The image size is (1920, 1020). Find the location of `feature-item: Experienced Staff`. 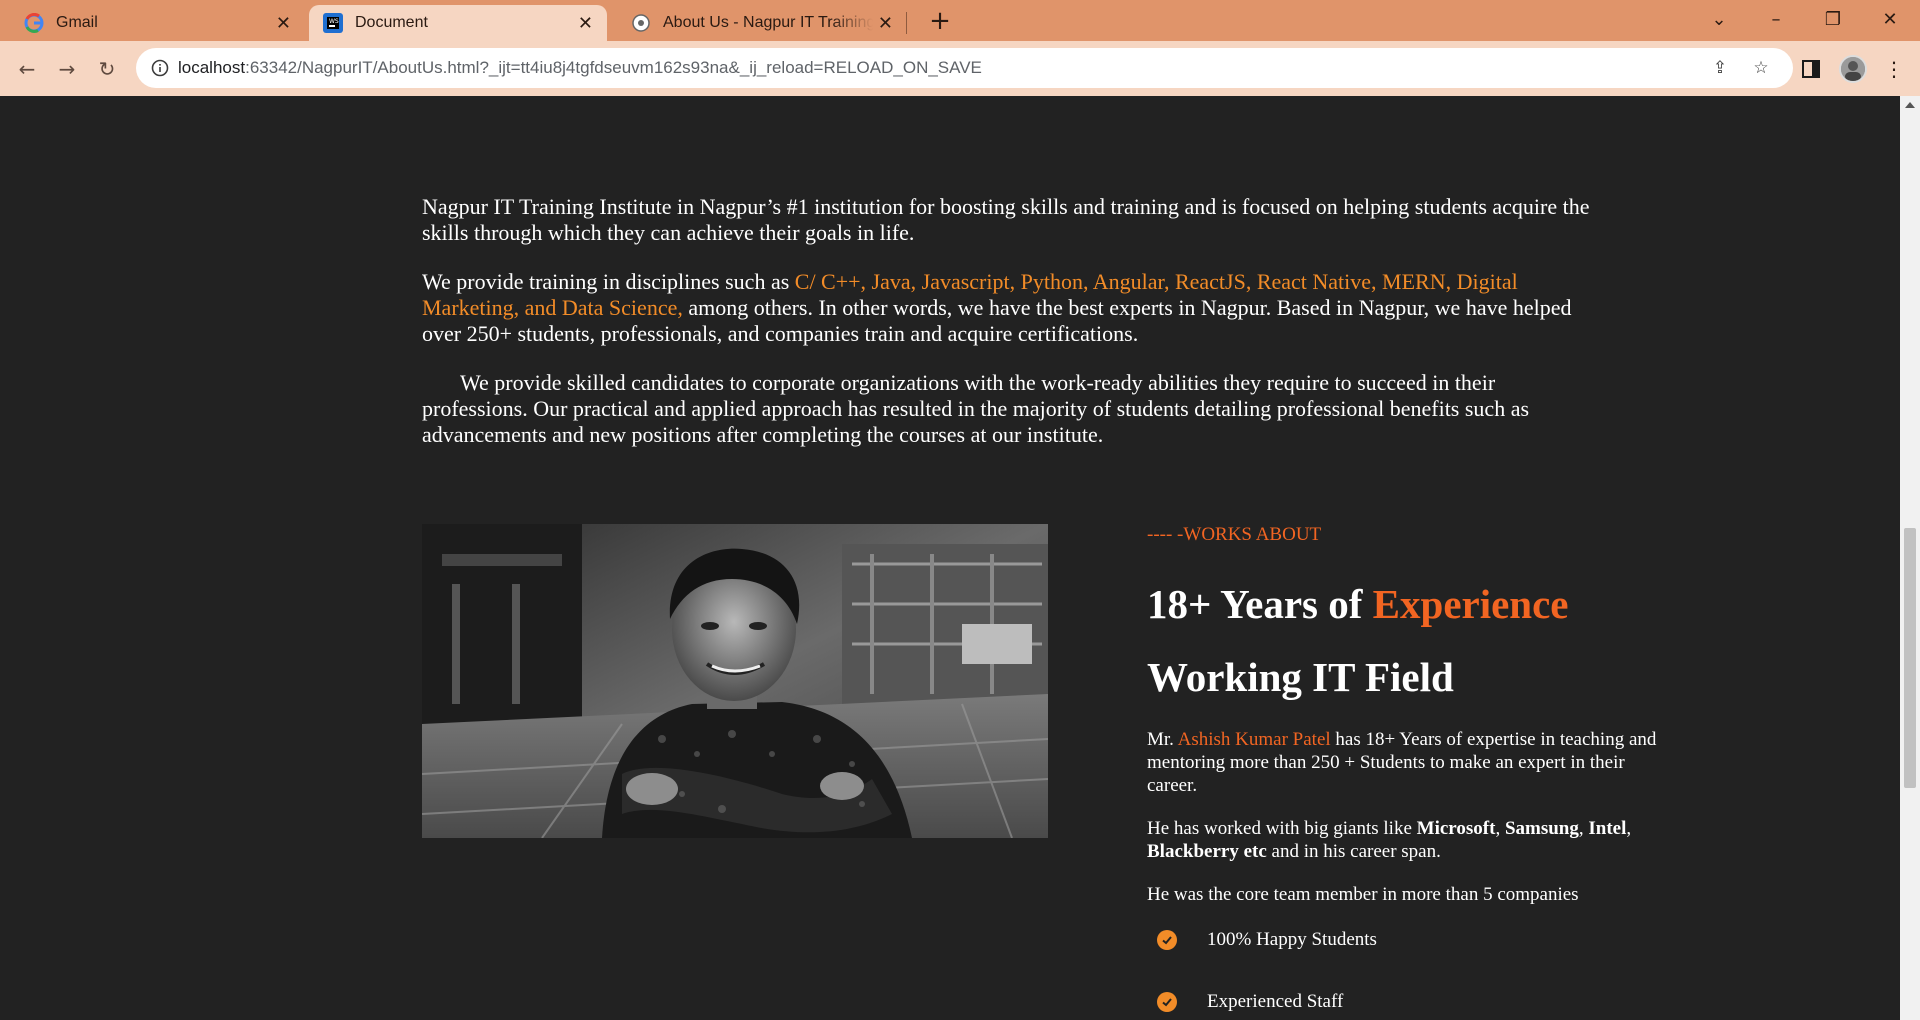

feature-item: Experienced Staff is located at coordinates (1412, 1002).